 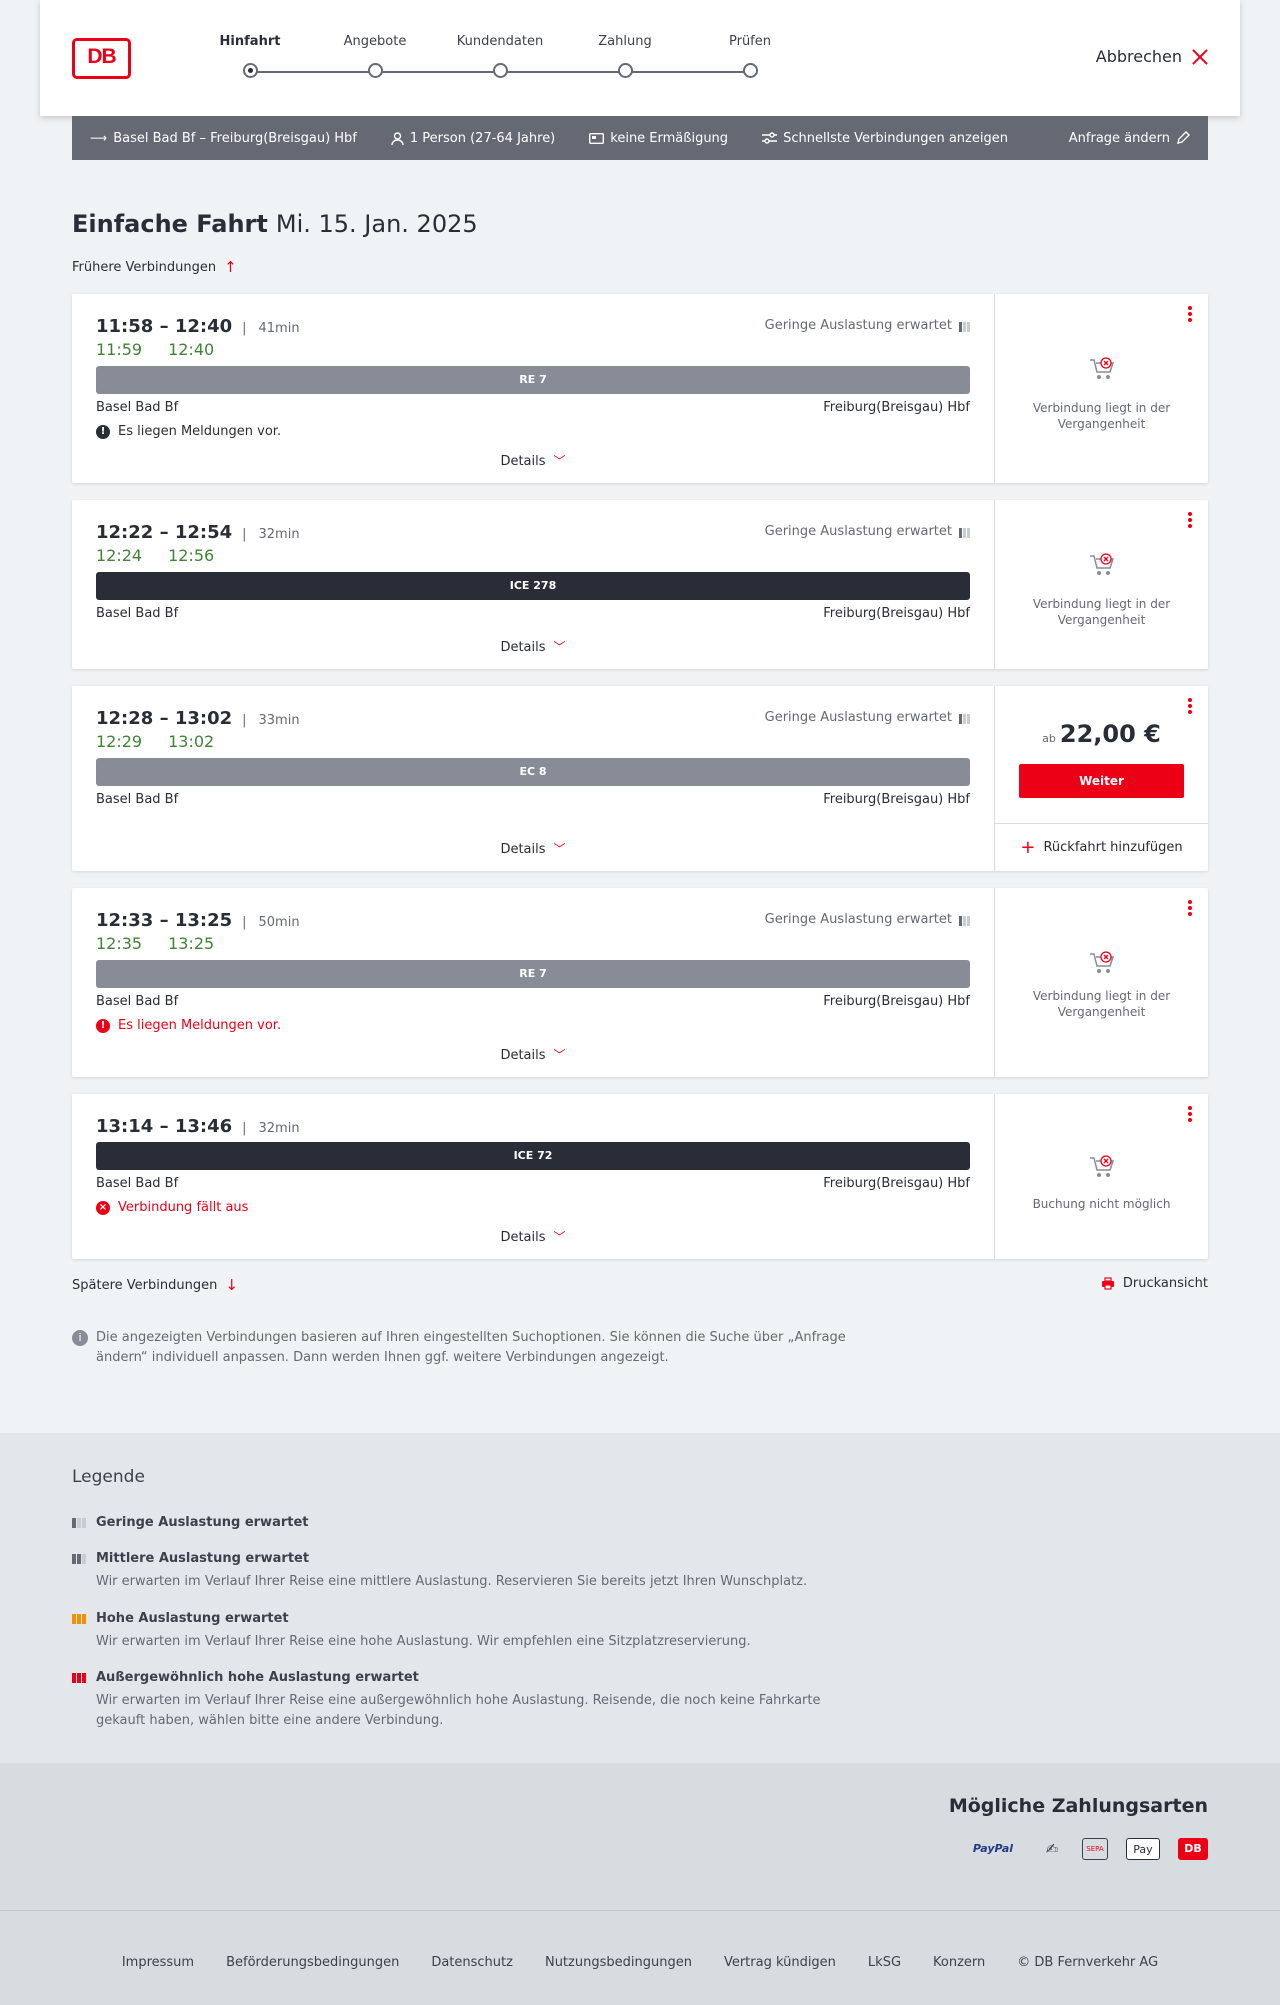 I want to click on connection-times: 11:58 – 12:40 41min, so click(x=198, y=326).